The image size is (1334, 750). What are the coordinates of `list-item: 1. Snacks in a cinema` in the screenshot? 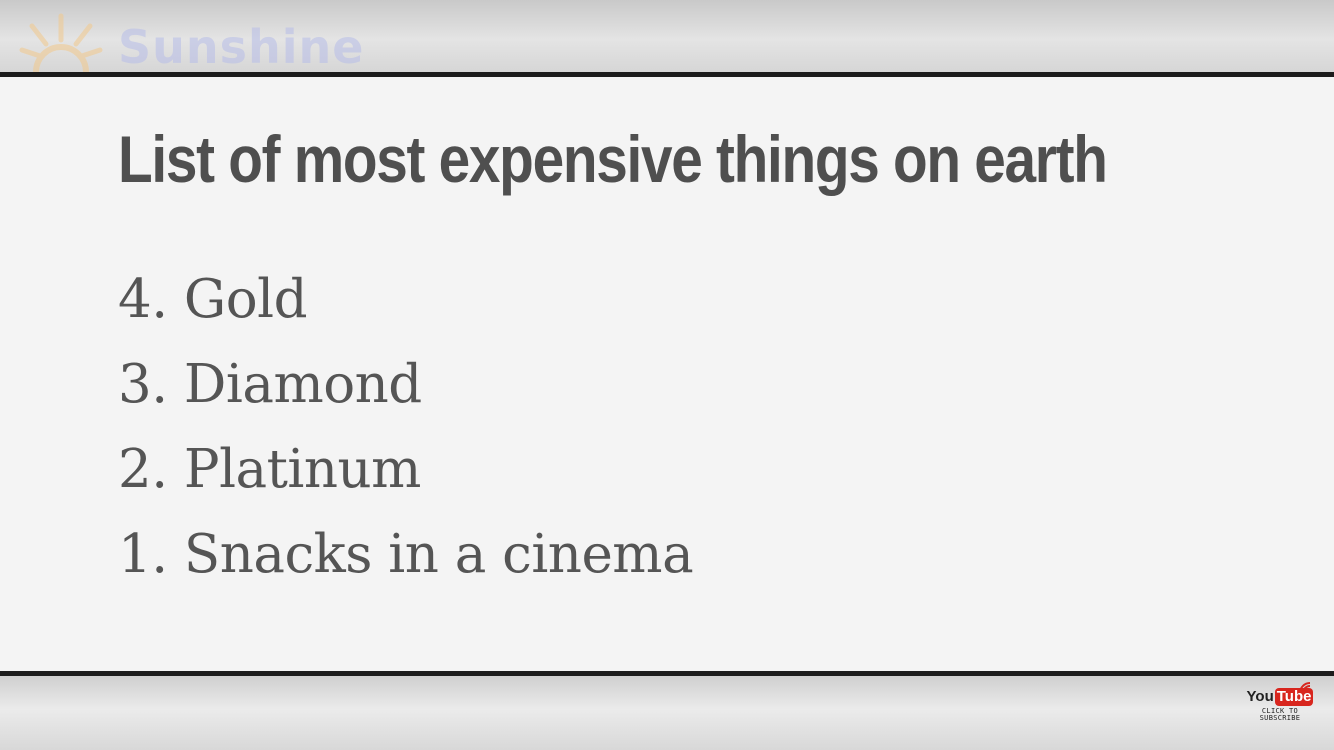 It's located at (406, 554).